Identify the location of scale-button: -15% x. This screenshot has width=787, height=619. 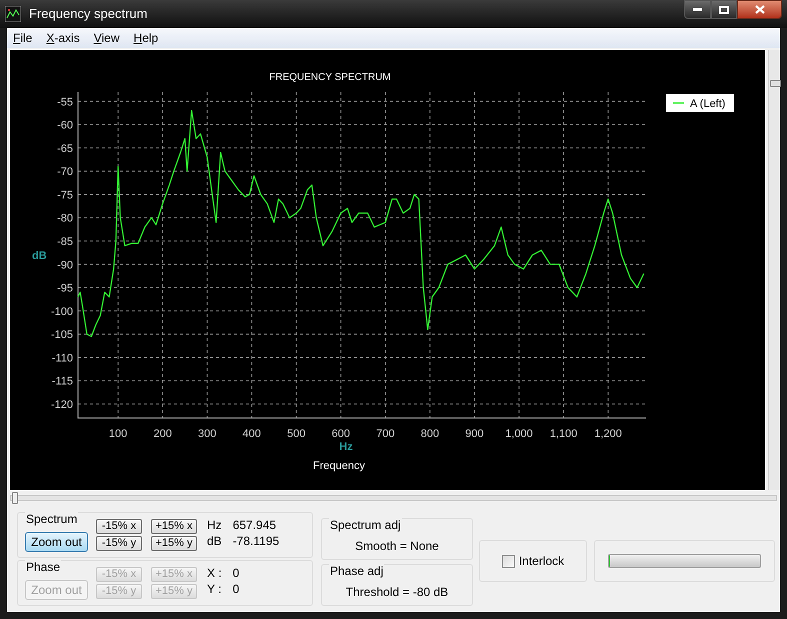
(119, 526).